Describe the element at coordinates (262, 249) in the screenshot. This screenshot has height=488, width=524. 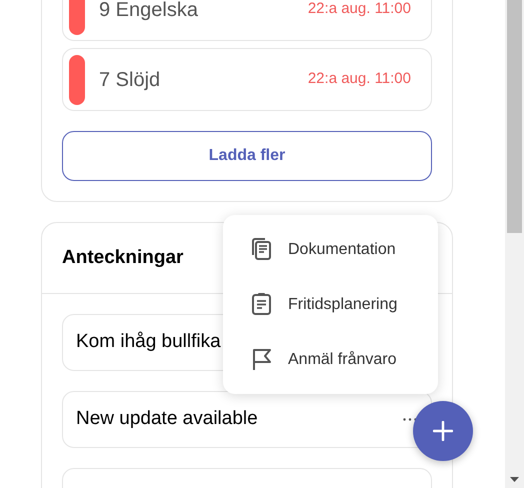
I see `documents-icon` at that location.